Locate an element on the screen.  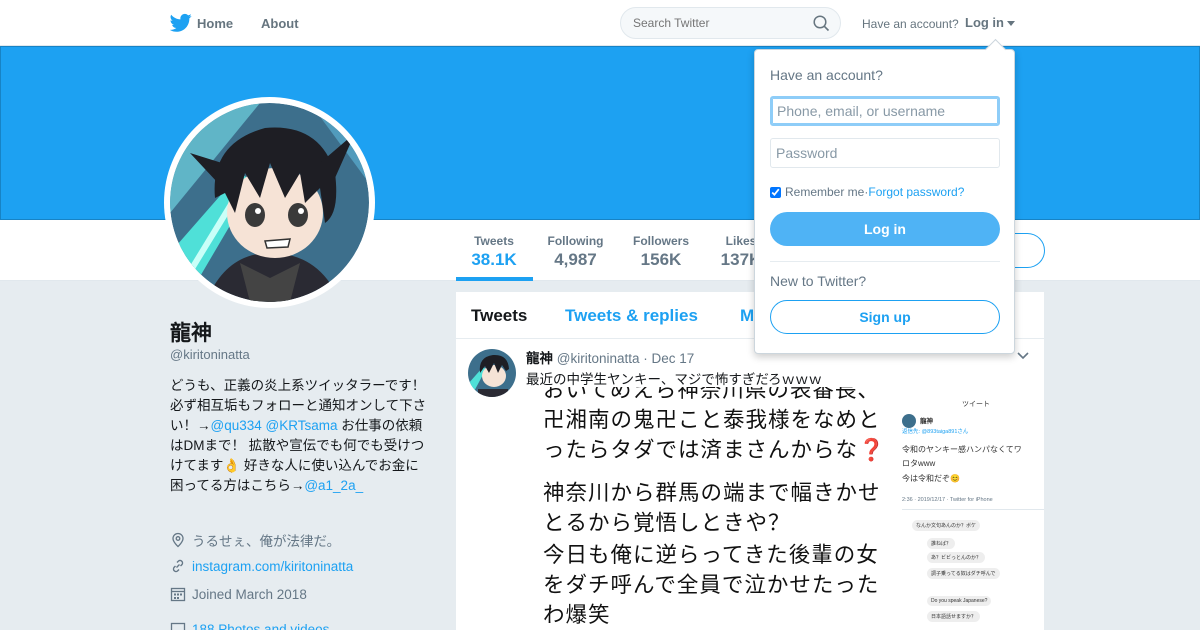
nav-about: About is located at coordinates (280, 23).